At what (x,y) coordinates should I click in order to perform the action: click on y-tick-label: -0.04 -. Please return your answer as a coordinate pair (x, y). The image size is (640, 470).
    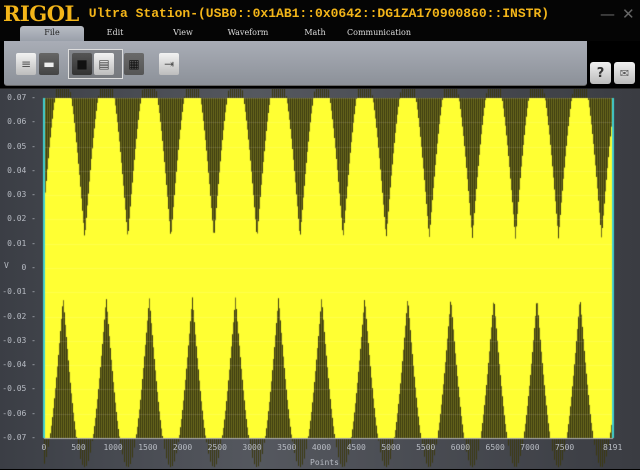
    Looking at the image, I should click on (19, 365).